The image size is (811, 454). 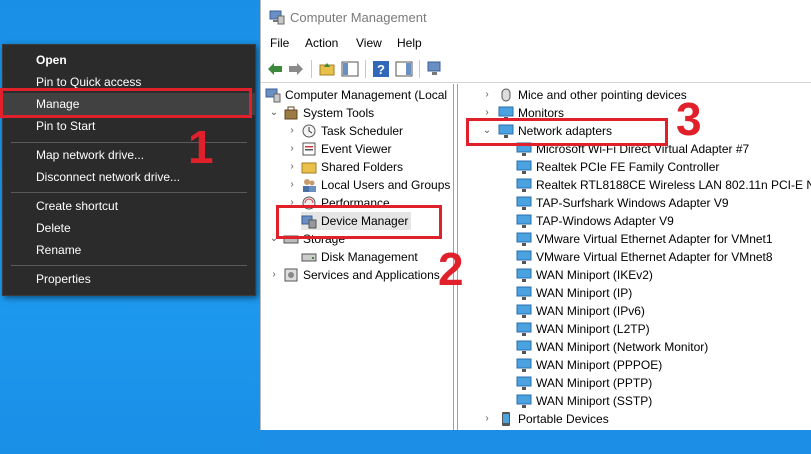 I want to click on tree-item-task-scheduler: Task Scheduler, so click(x=377, y=131).